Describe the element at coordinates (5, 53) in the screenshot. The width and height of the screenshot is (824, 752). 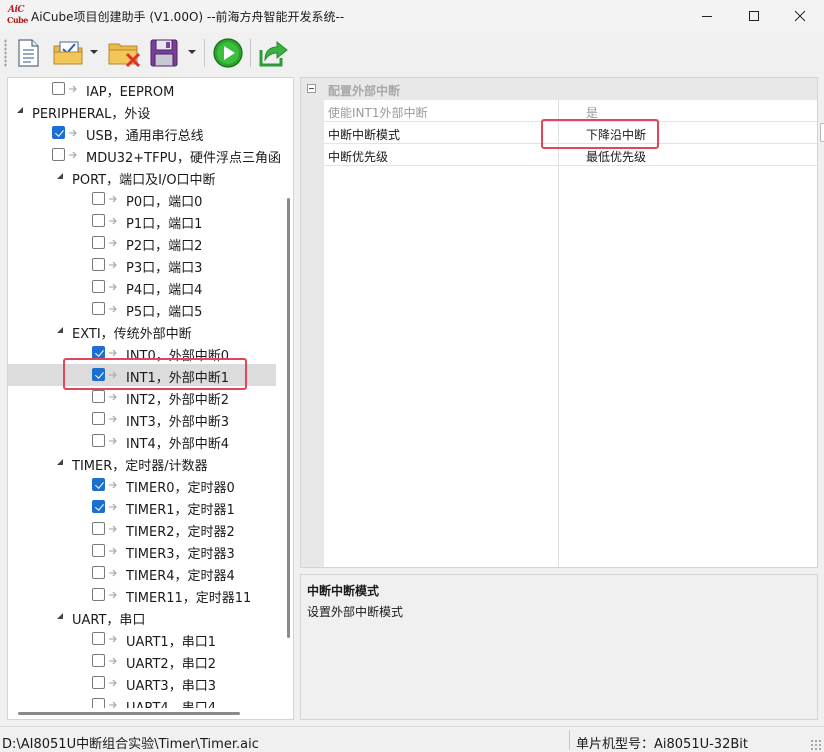
I see `toolbar-grip` at that location.